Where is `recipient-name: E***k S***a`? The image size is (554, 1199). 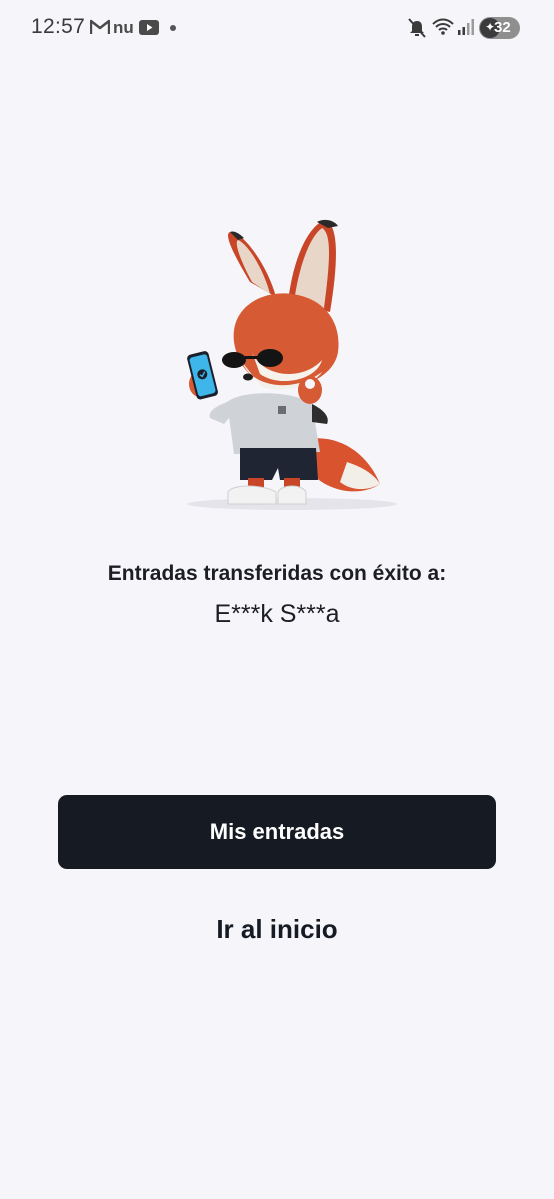
recipient-name: E***k S***a is located at coordinates (277, 614).